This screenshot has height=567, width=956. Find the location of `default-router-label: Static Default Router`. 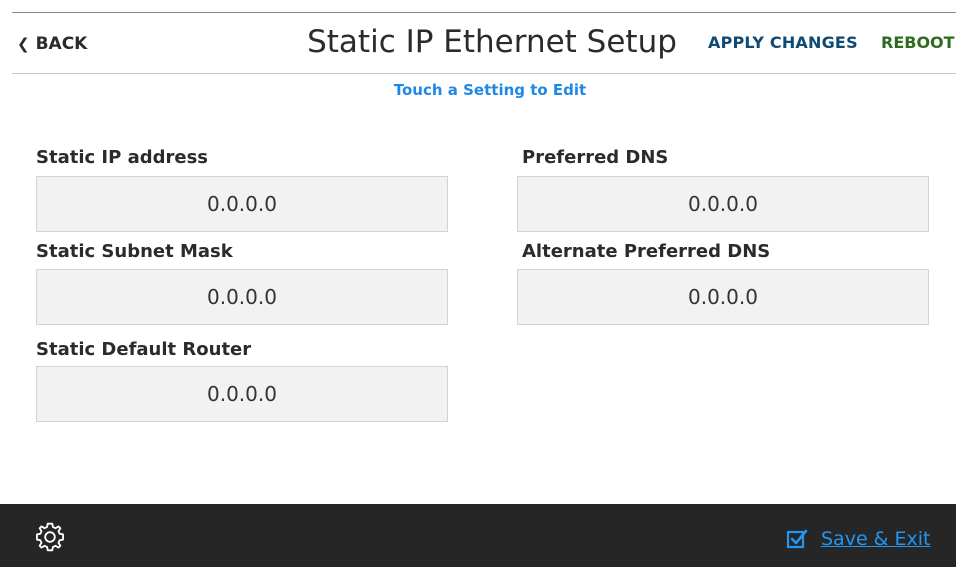

default-router-label: Static Default Router is located at coordinates (144, 349).